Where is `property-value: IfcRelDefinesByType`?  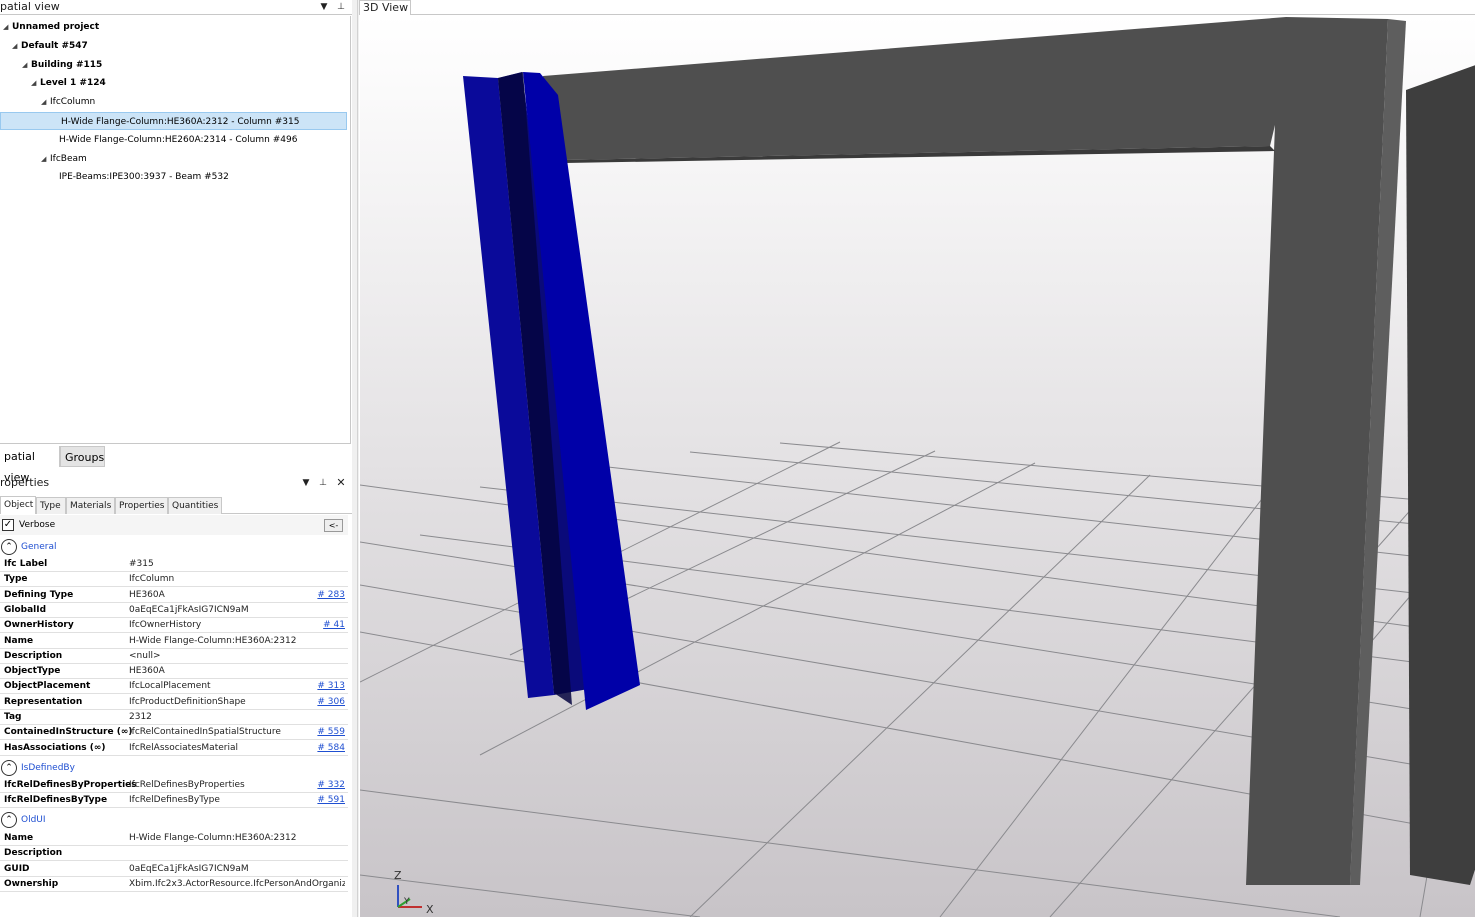 property-value: IfcRelDefinesByType is located at coordinates (174, 800).